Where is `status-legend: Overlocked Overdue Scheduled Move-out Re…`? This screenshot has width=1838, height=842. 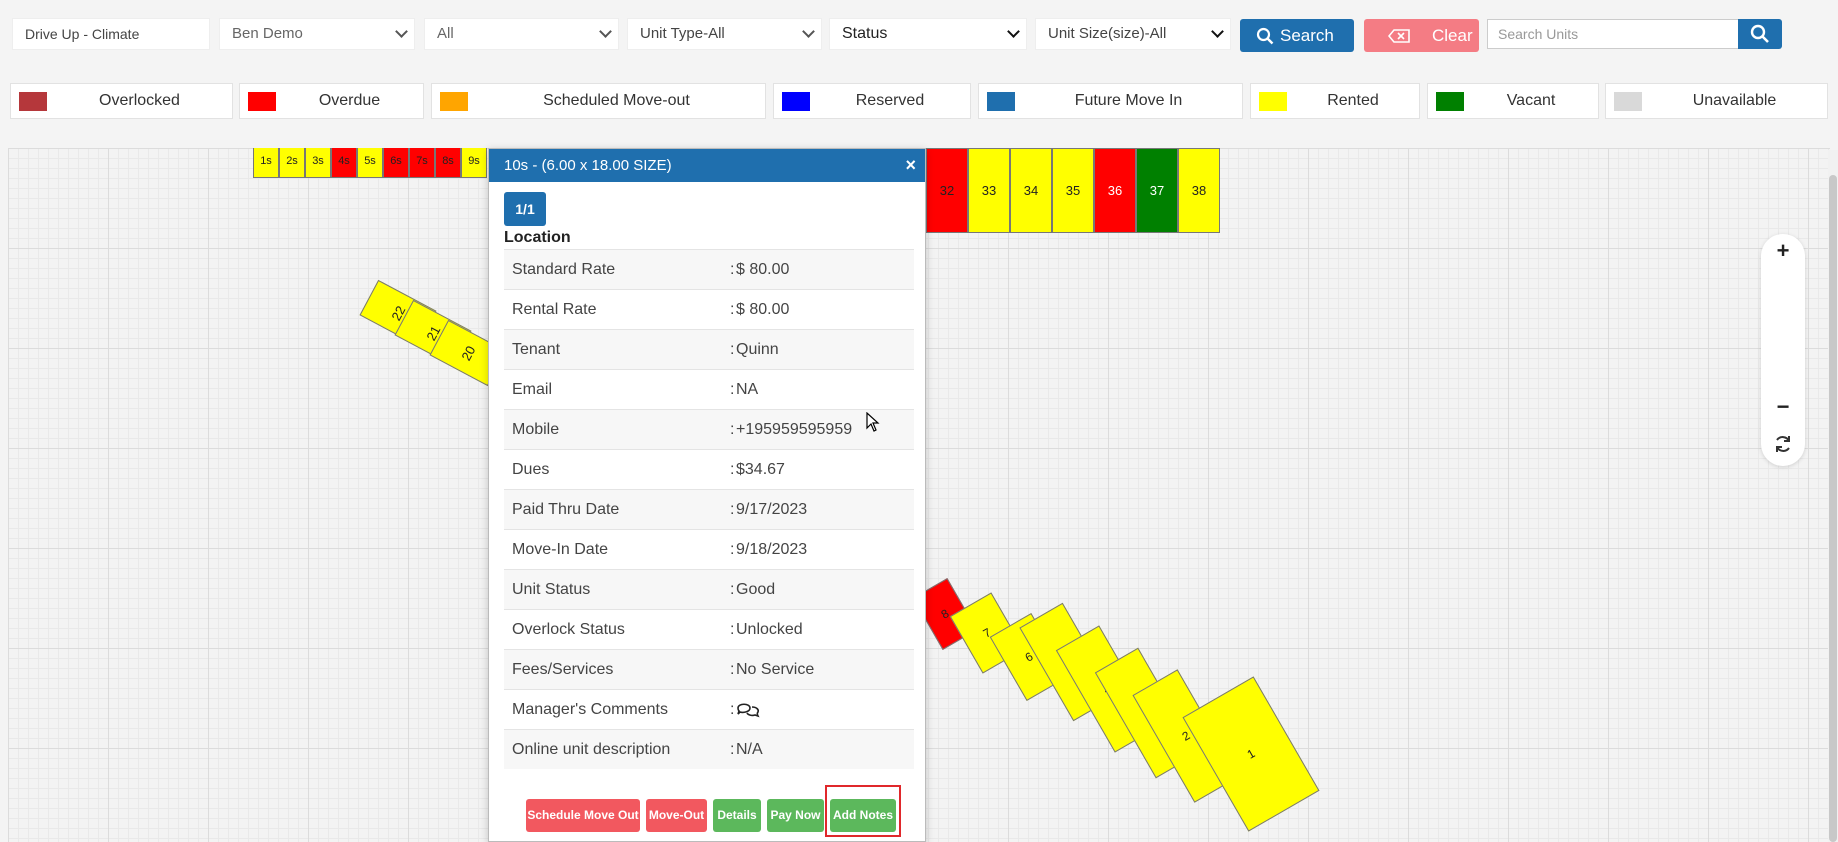 status-legend: Overlocked Overdue Scheduled Move-out Re… is located at coordinates (919, 101).